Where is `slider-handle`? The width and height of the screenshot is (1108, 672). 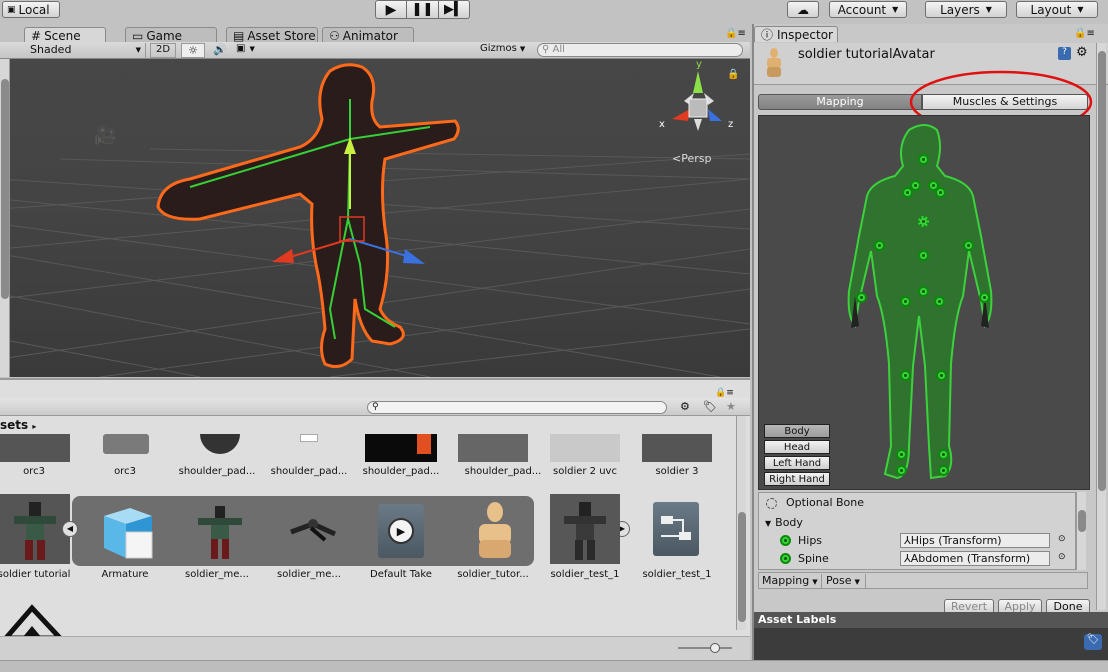 slider-handle is located at coordinates (715, 648).